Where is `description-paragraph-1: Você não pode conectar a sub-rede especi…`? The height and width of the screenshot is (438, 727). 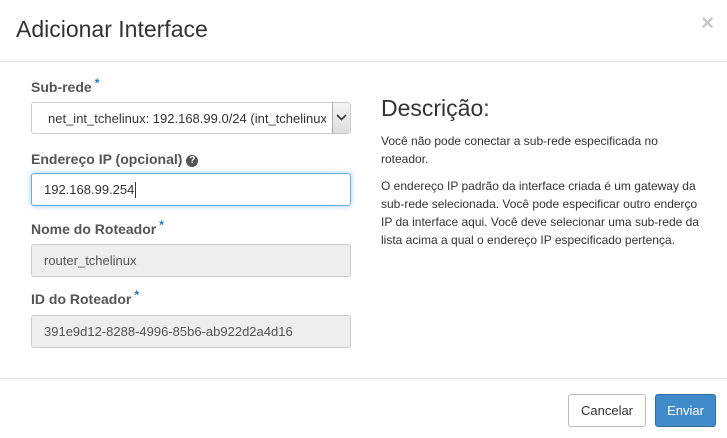
description-paragraph-1: Você não pode conectar a sub-rede especi… is located at coordinates (519, 150).